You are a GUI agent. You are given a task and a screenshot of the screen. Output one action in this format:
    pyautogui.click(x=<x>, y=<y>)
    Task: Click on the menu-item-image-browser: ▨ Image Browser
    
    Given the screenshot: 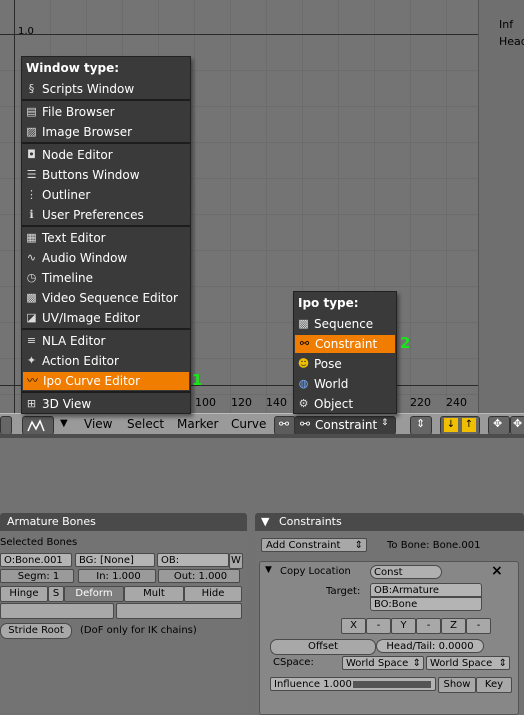 What is the action you would take?
    pyautogui.click(x=106, y=132)
    